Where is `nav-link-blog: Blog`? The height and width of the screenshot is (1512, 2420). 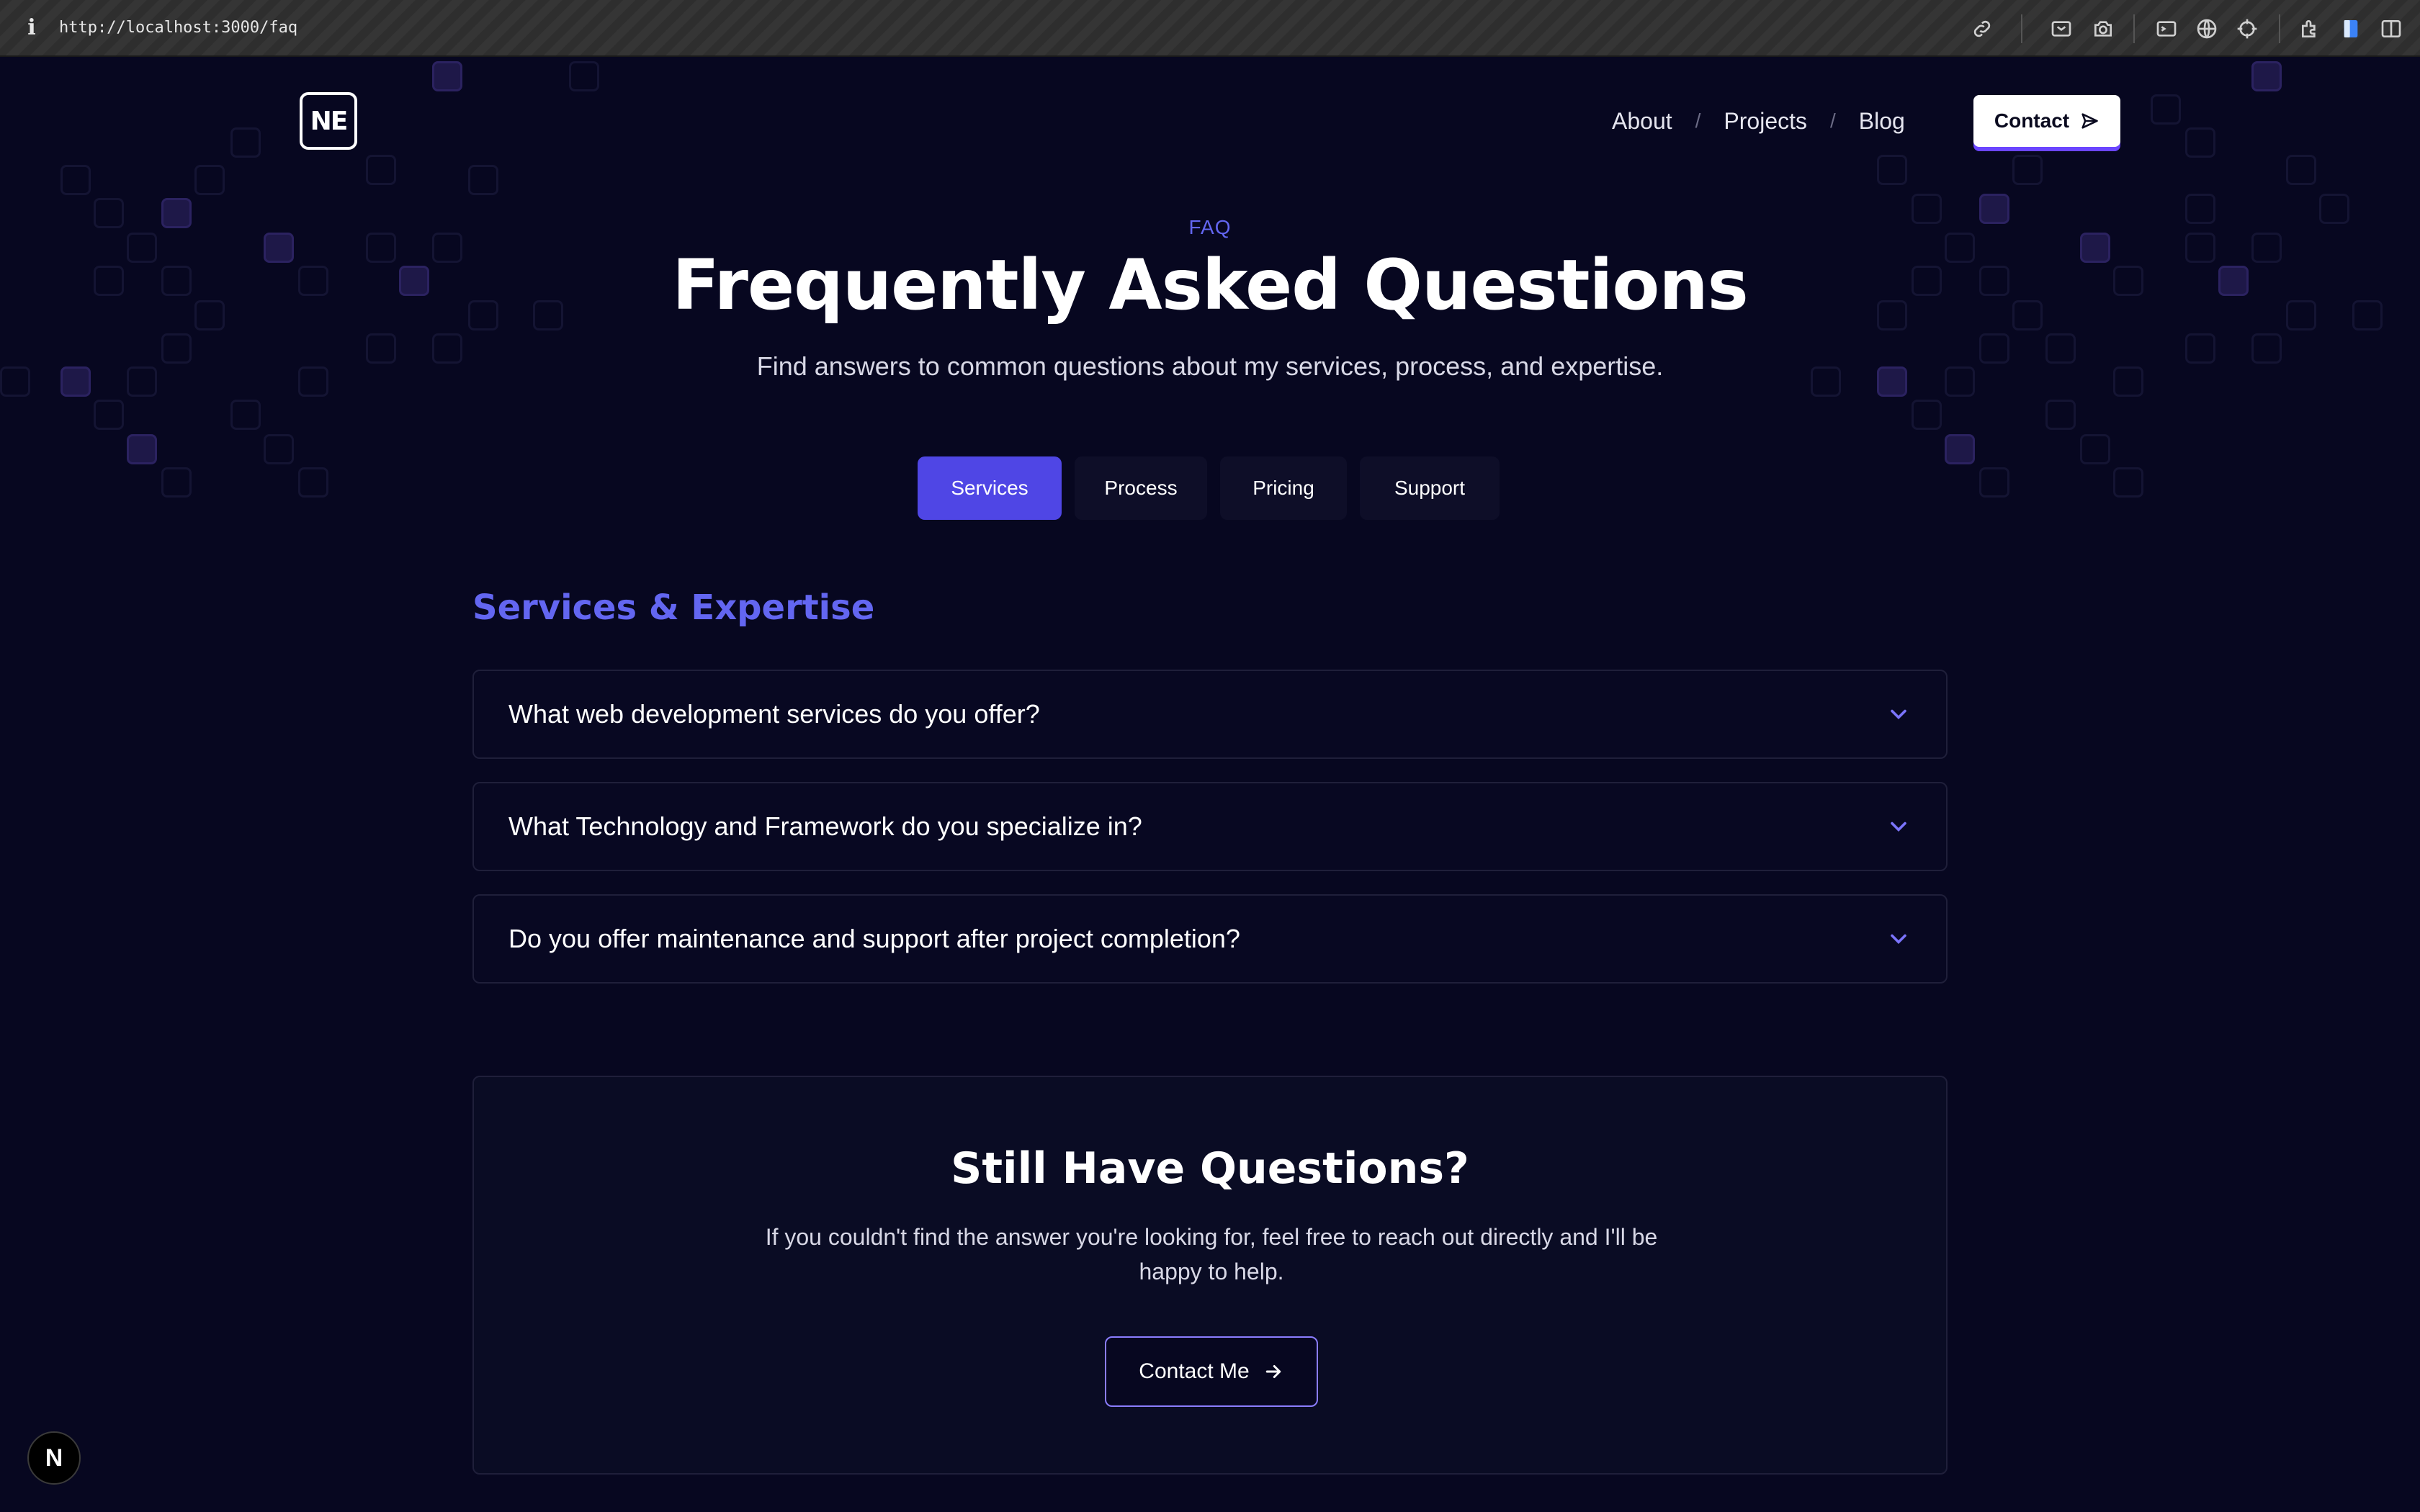 nav-link-blog: Blog is located at coordinates (1882, 121).